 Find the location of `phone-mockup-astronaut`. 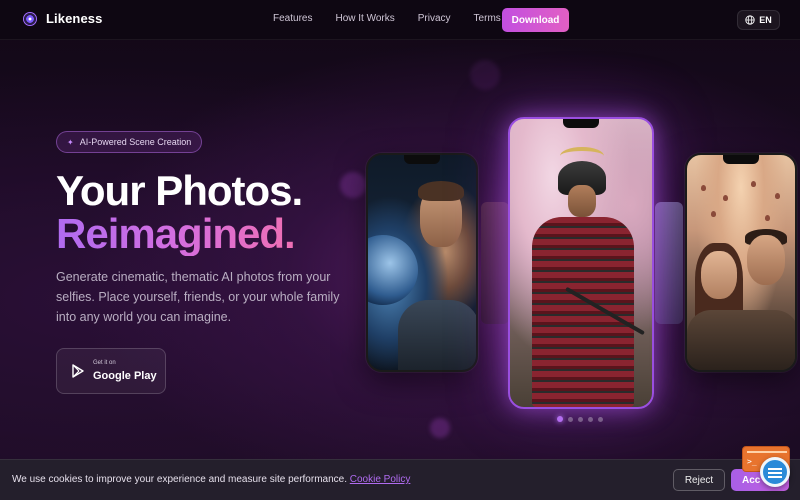

phone-mockup-astronaut is located at coordinates (422, 262).